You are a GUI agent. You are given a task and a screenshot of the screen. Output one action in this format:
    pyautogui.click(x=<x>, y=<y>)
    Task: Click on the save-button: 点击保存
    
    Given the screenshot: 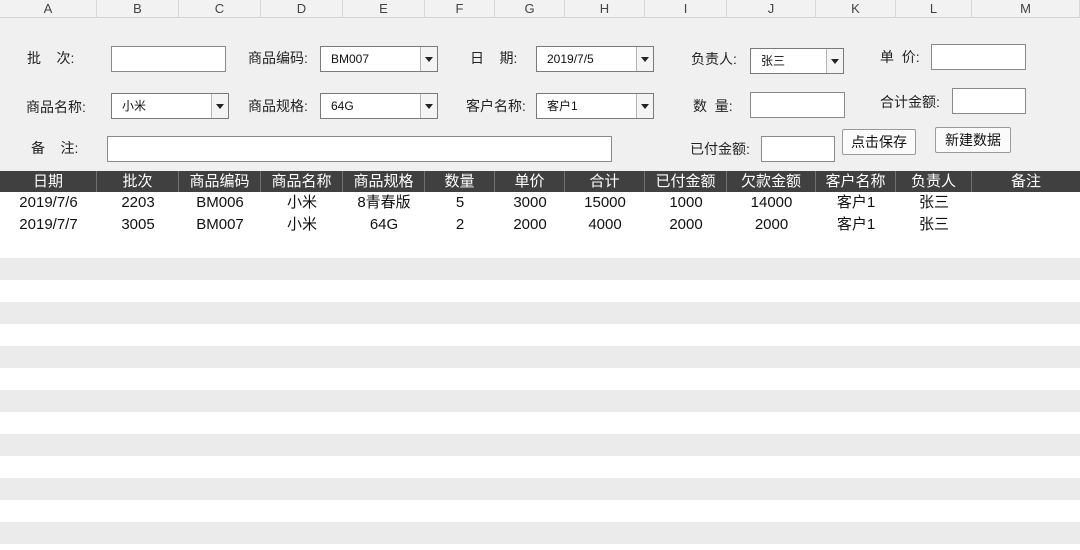 What is the action you would take?
    pyautogui.click(x=879, y=142)
    